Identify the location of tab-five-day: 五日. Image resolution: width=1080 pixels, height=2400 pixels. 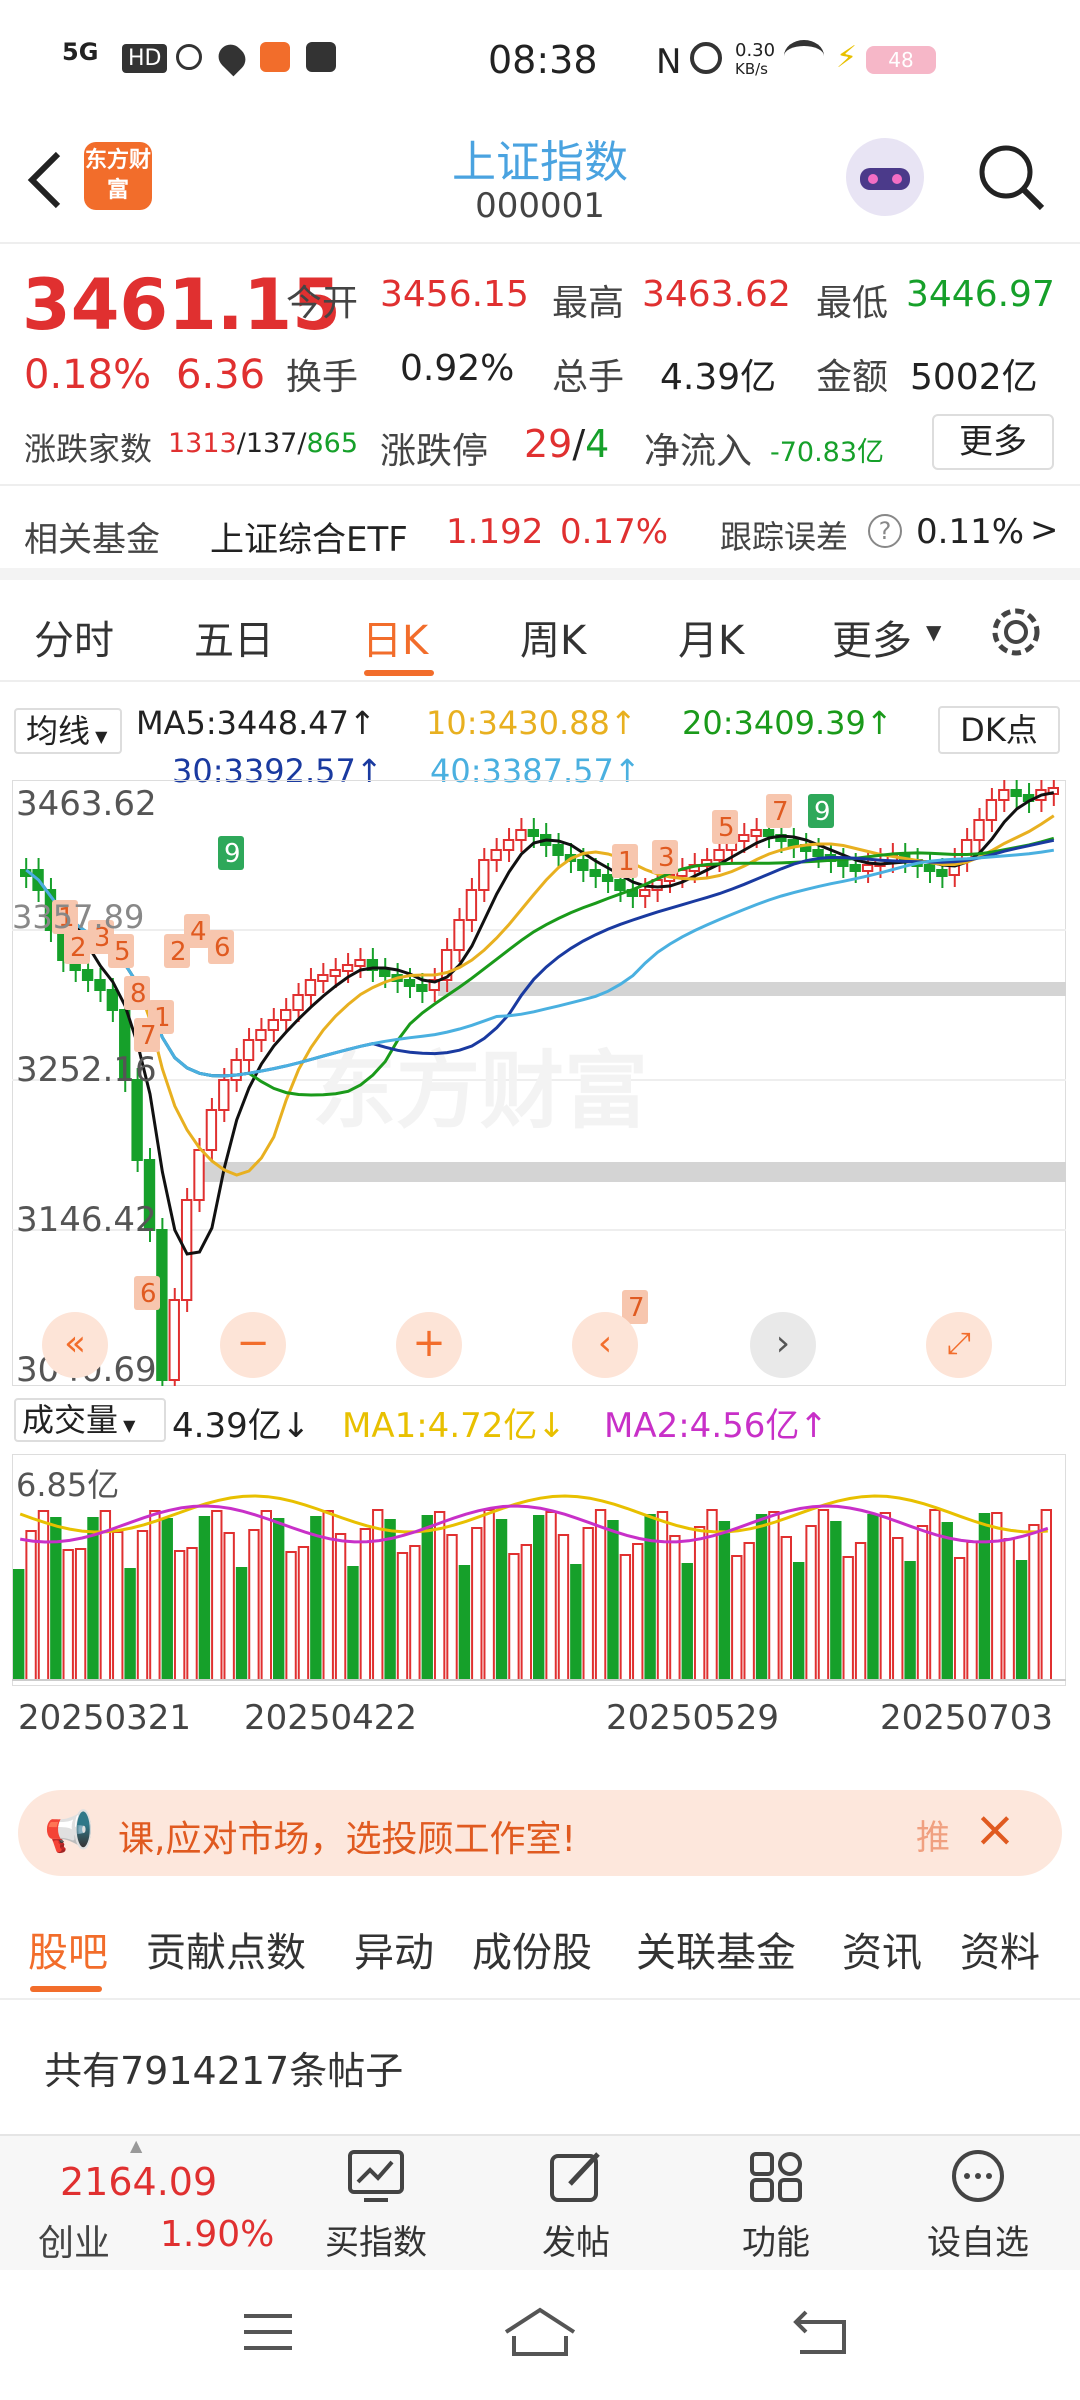
(234, 637).